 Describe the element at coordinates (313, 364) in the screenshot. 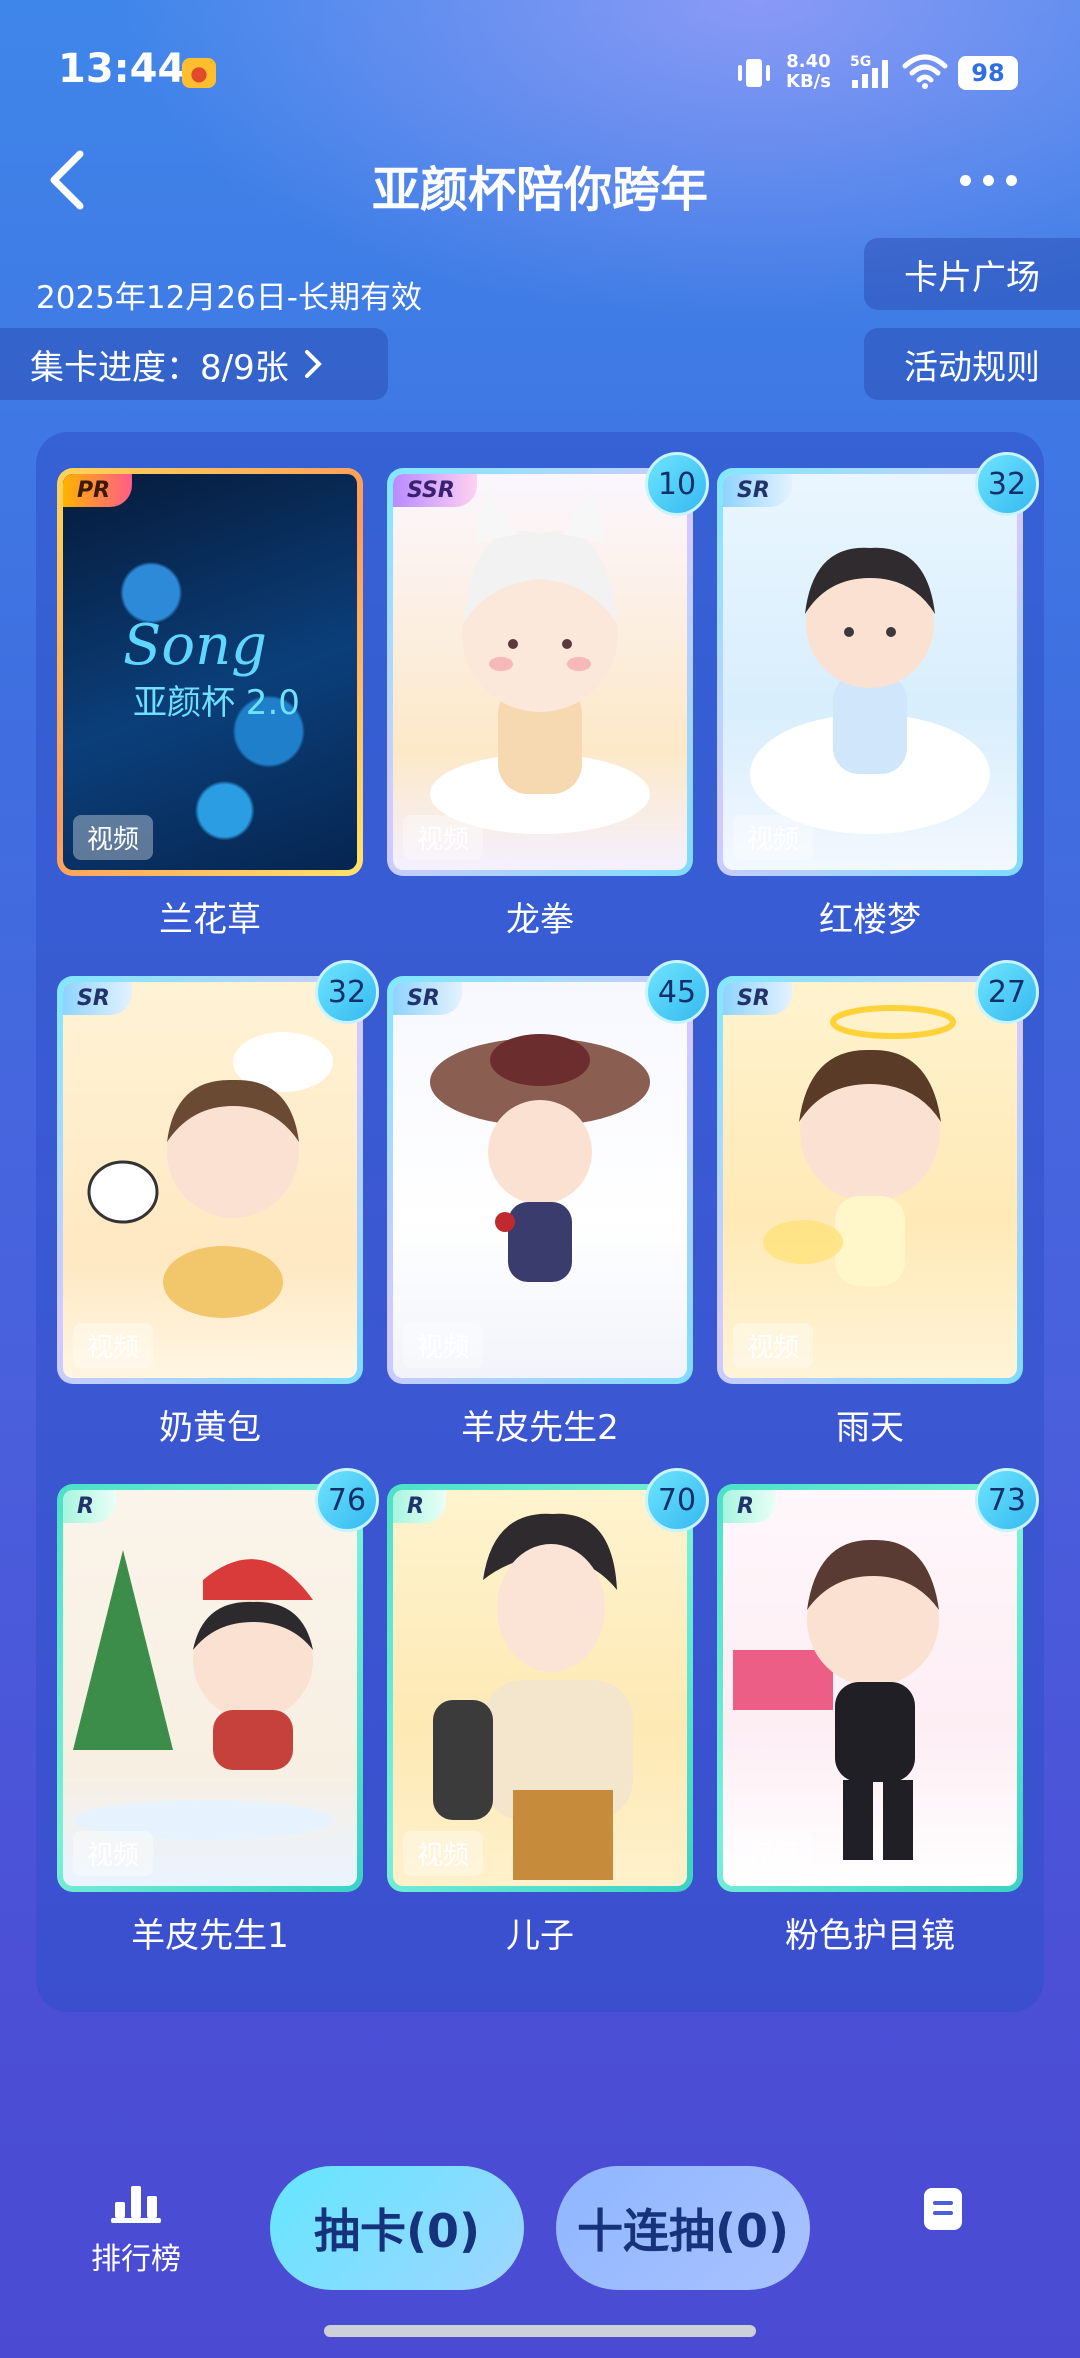

I see `chevron-right-icon` at that location.